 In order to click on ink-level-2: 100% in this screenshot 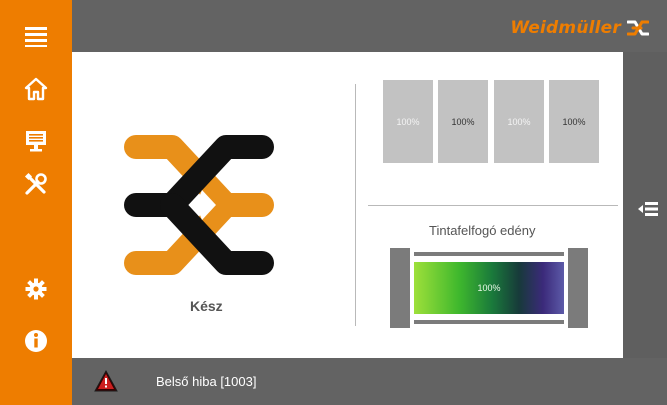, I will do `click(463, 121)`.